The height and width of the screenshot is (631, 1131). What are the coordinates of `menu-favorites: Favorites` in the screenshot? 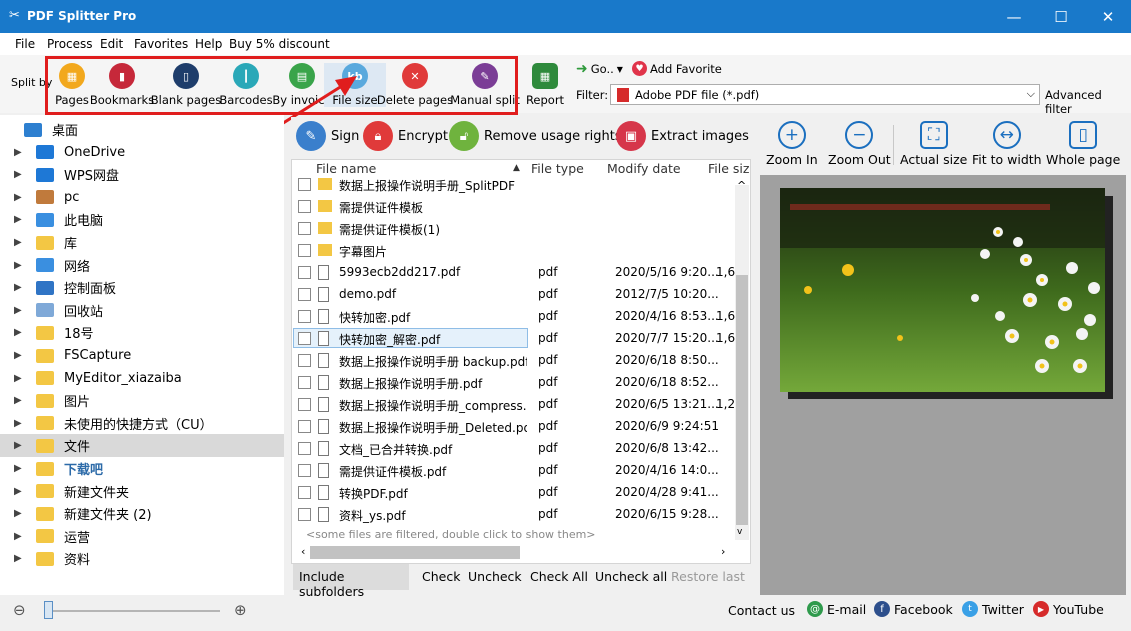 It's located at (161, 44).